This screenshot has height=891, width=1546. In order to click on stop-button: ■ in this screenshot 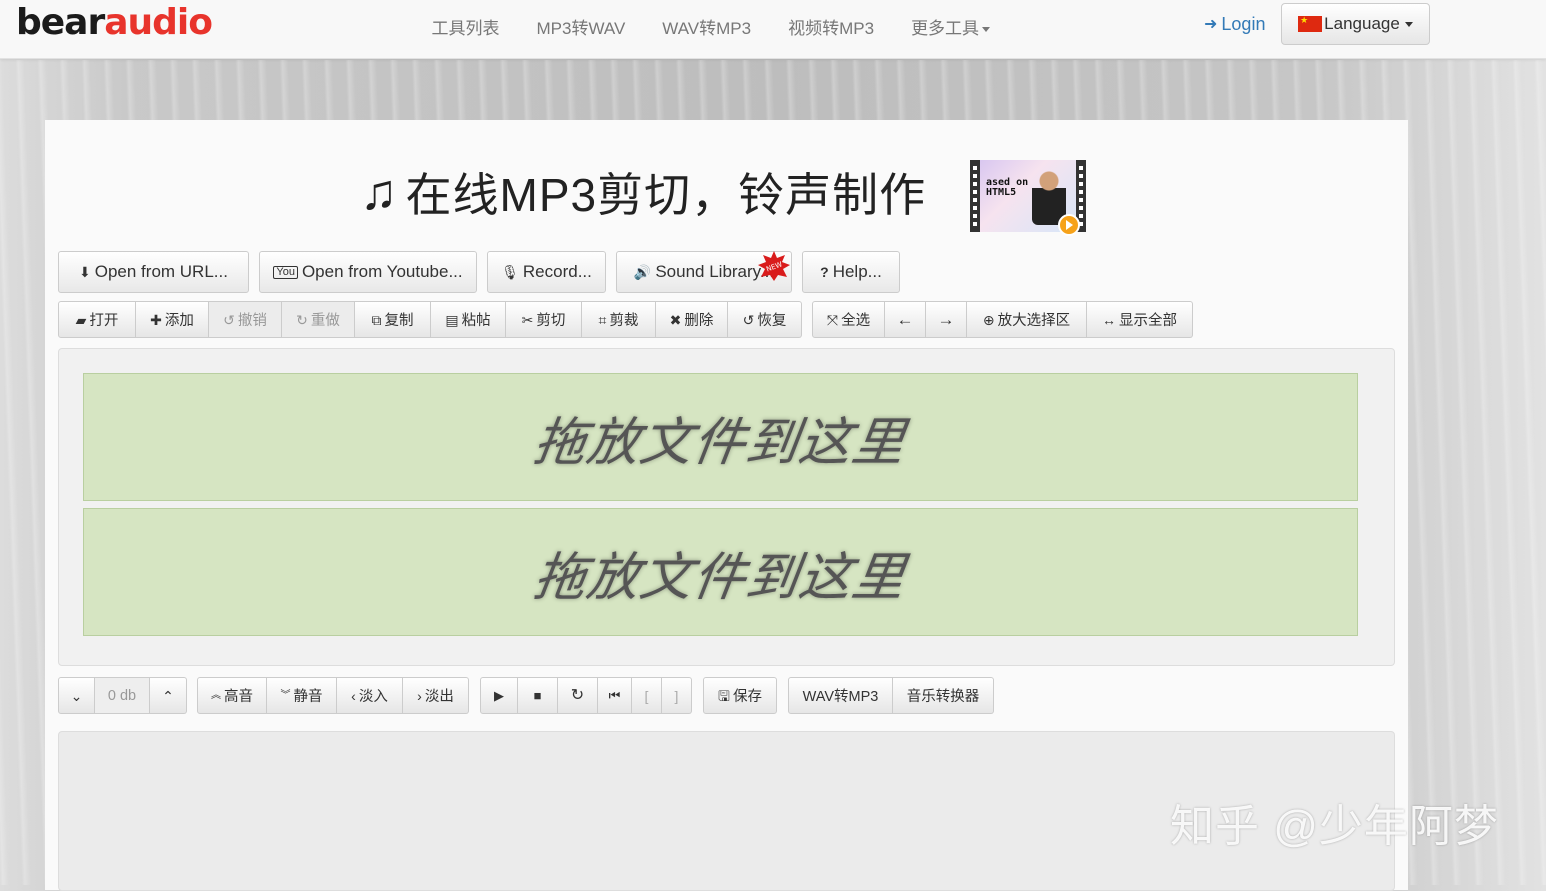, I will do `click(538, 695)`.